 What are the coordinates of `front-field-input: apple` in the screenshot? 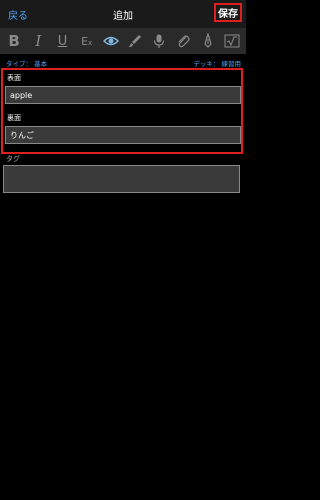 It's located at (123, 95).